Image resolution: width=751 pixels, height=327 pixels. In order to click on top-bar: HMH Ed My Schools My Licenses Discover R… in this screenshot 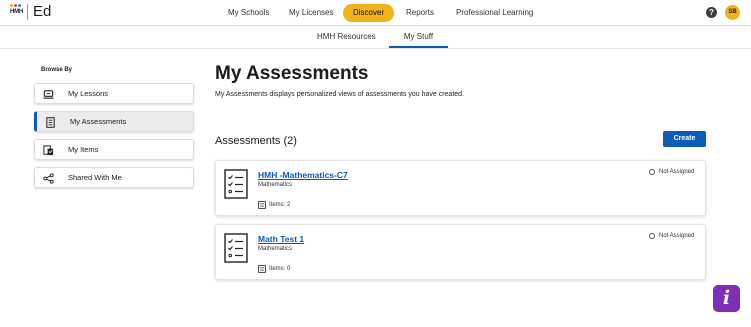, I will do `click(375, 13)`.